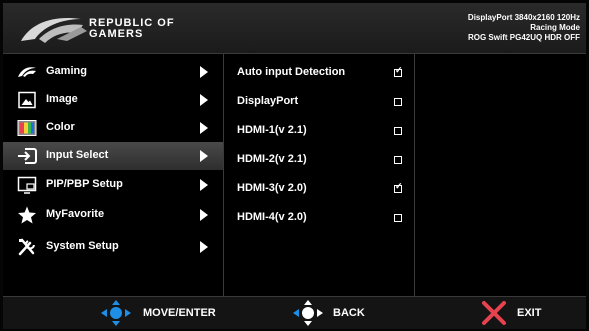 This screenshot has height=331, width=589. What do you see at coordinates (494, 313) in the screenshot?
I see `exit-x-icon` at bounding box center [494, 313].